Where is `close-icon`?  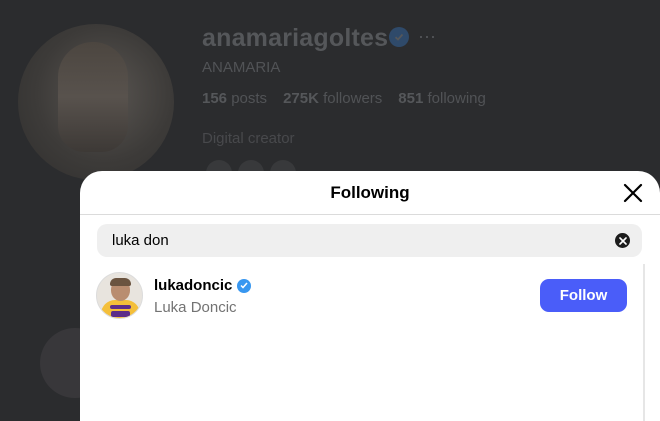
close-icon is located at coordinates (633, 193).